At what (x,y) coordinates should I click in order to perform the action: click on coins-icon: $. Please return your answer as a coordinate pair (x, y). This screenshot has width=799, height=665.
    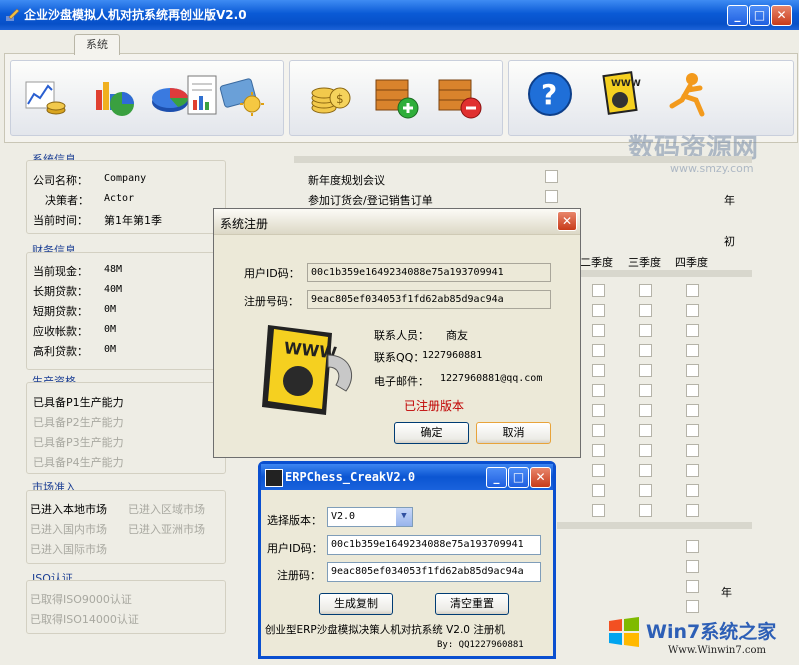
    Looking at the image, I should click on (328, 96).